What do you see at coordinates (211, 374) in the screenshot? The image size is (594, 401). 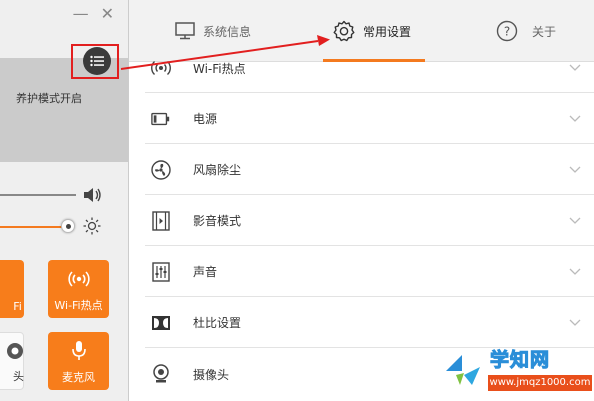 I see `settings-row-label: 摄像头` at bounding box center [211, 374].